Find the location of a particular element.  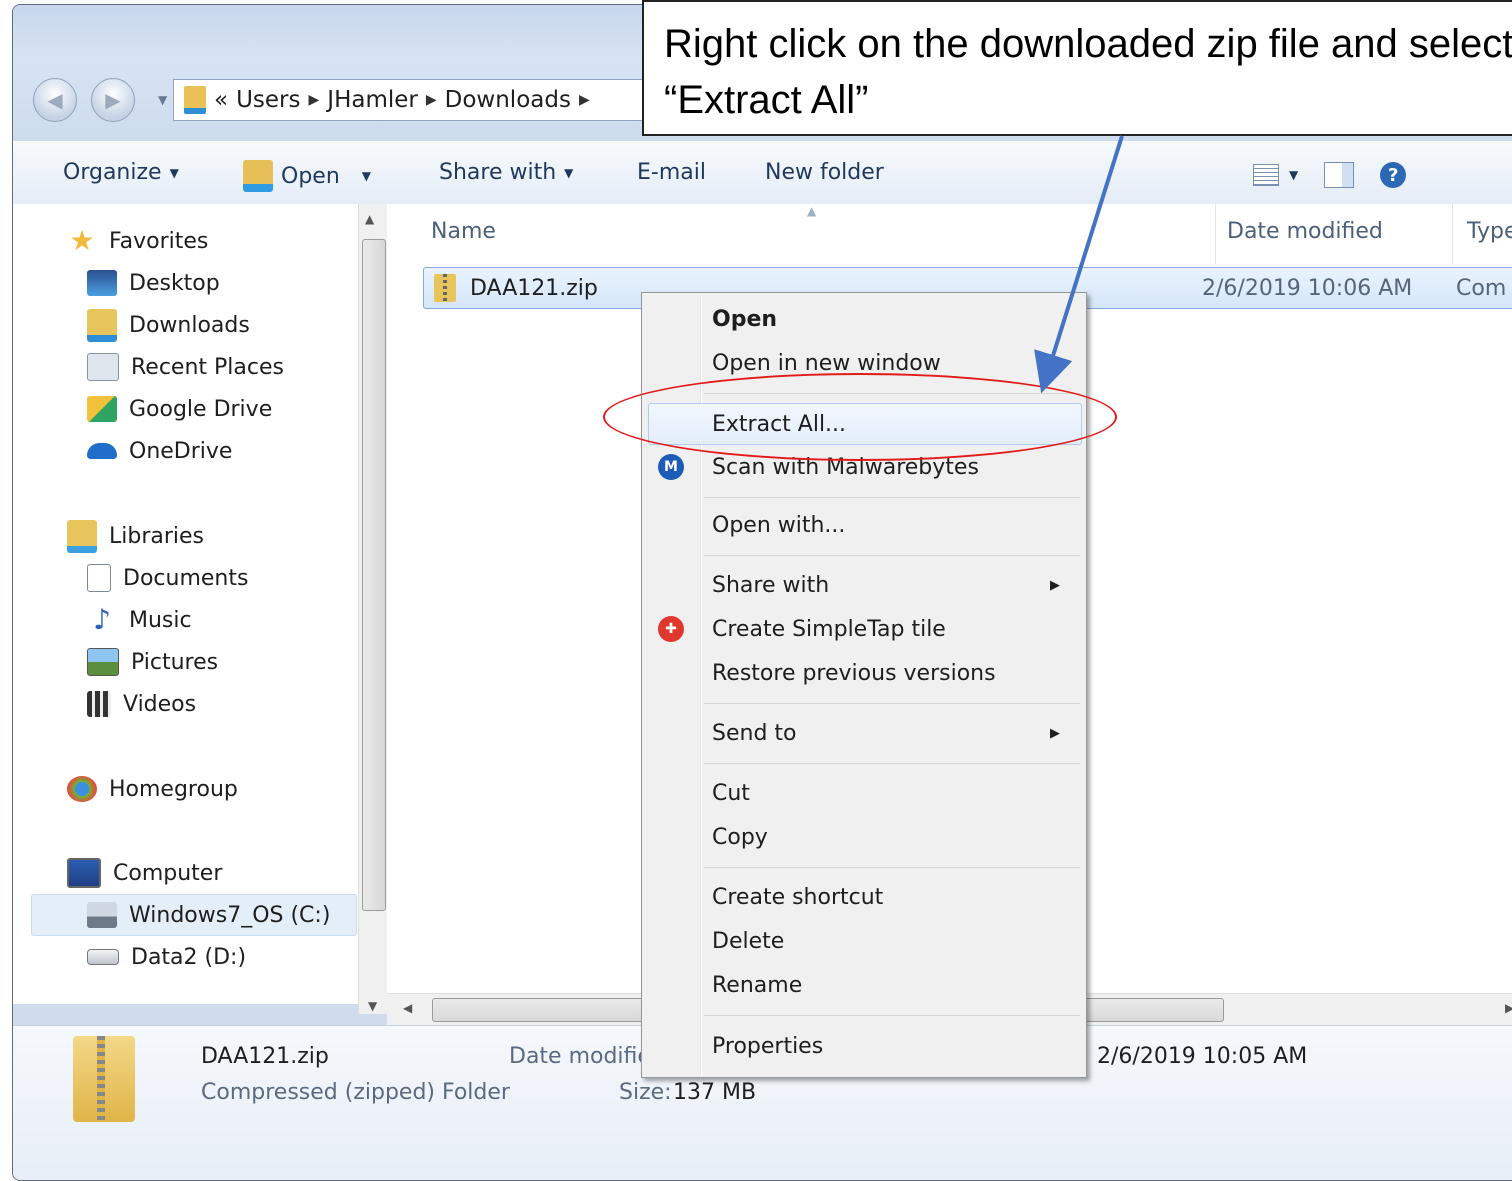

pointer-arrow is located at coordinates (1079, 264).